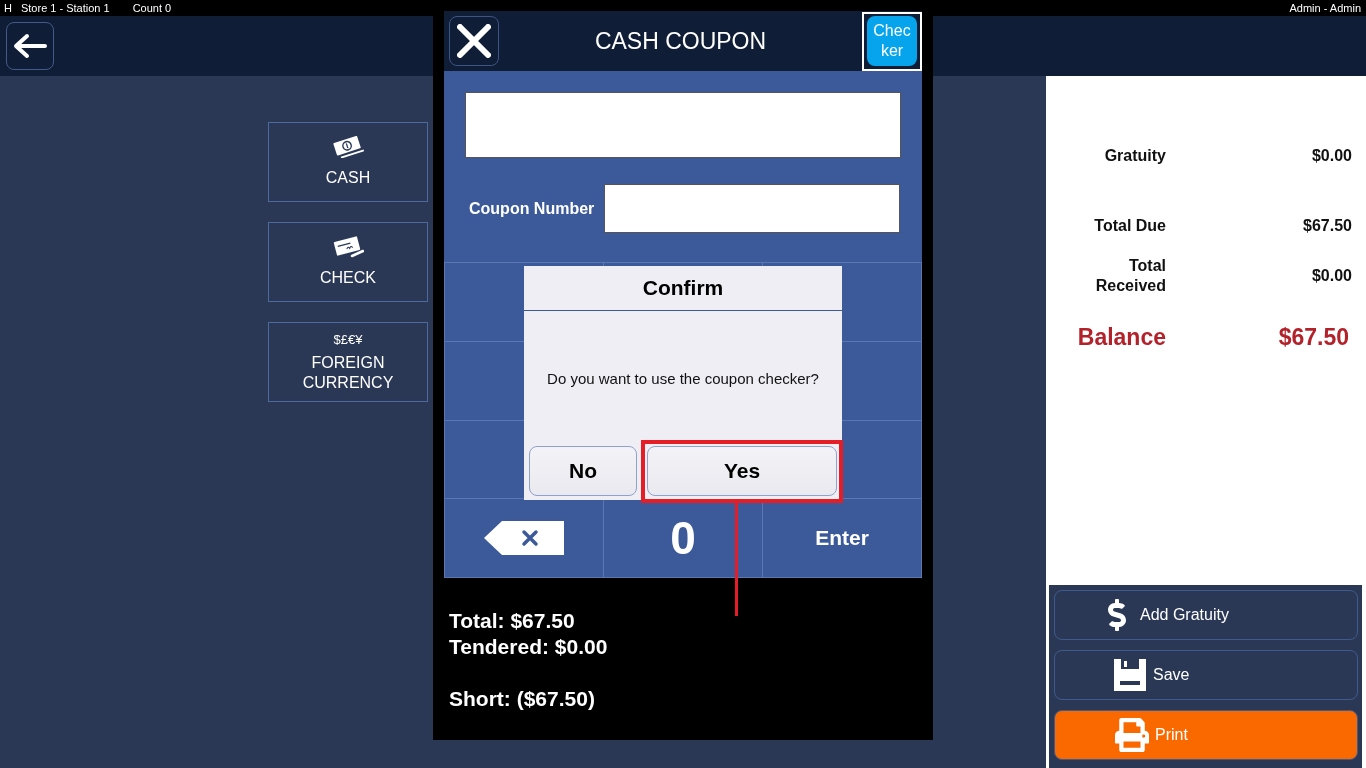 This screenshot has width=1366, height=768. Describe the element at coordinates (683, 378) in the screenshot. I see `confirm-message: Do you want to use the coupon checker?` at that location.